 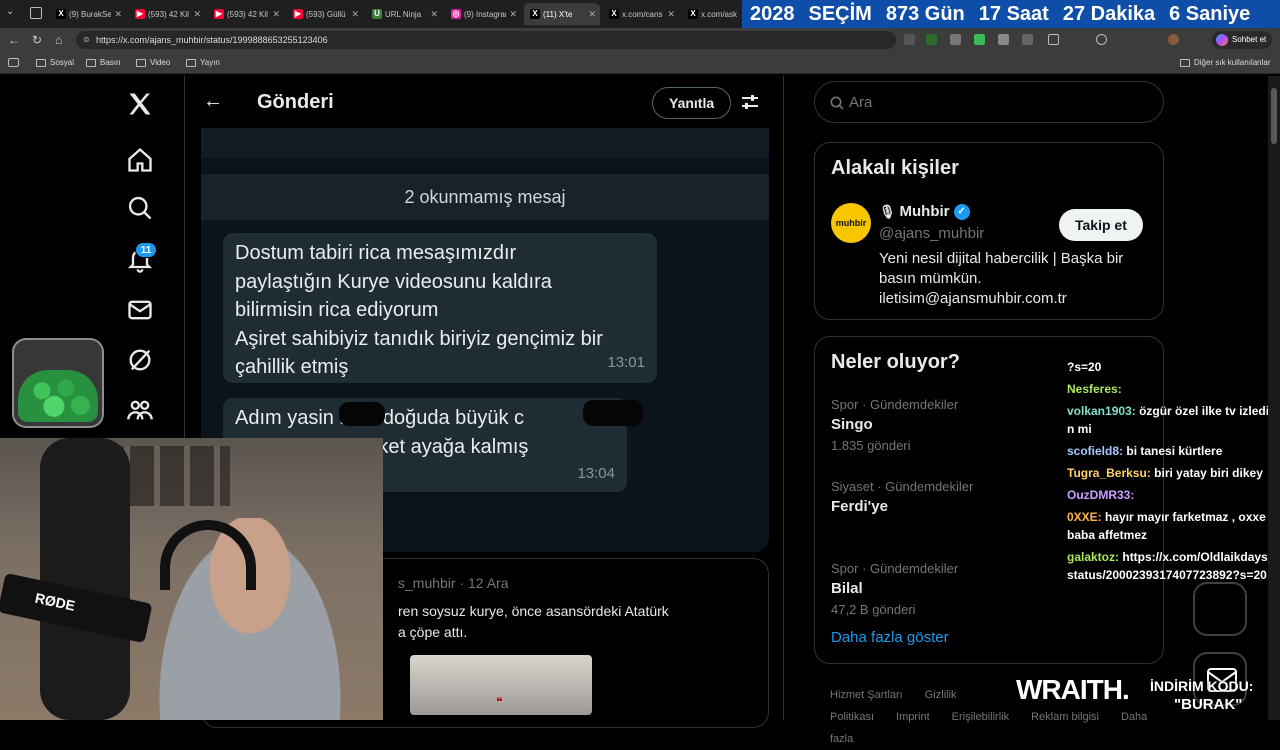 What do you see at coordinates (404, 14) in the screenshot?
I see `browser-tab: U URL Ninja ✕` at bounding box center [404, 14].